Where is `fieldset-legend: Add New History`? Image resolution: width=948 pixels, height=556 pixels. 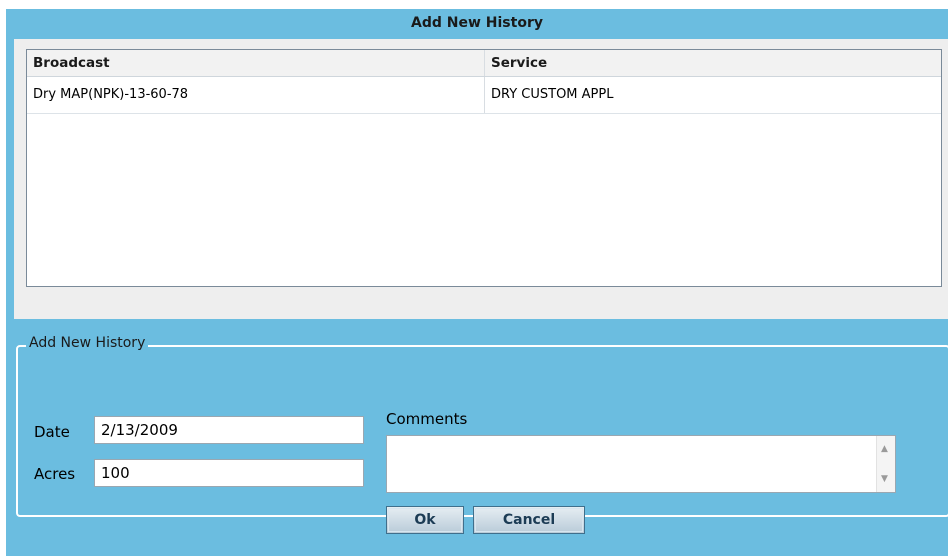 fieldset-legend: Add New History is located at coordinates (87, 343).